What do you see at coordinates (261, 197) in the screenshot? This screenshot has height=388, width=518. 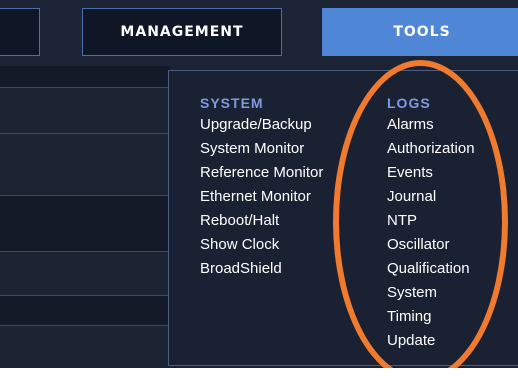 I see `menu-item-ethernet-monitor: Ethernet Monitor` at bounding box center [261, 197].